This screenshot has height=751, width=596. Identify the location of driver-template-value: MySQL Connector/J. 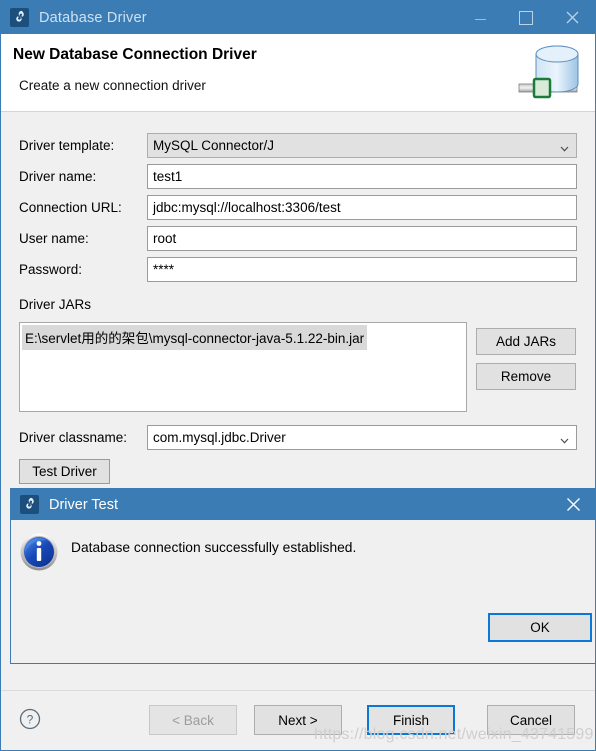
(214, 145).